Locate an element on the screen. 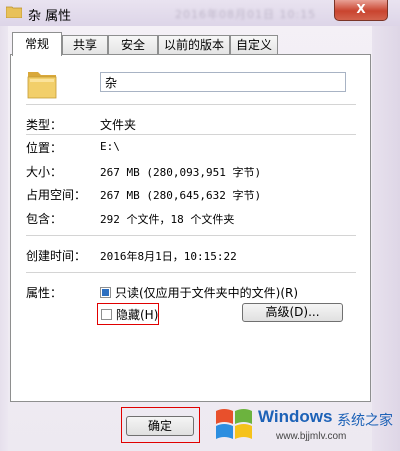  watermark-cn: 系统之家 is located at coordinates (365, 421).